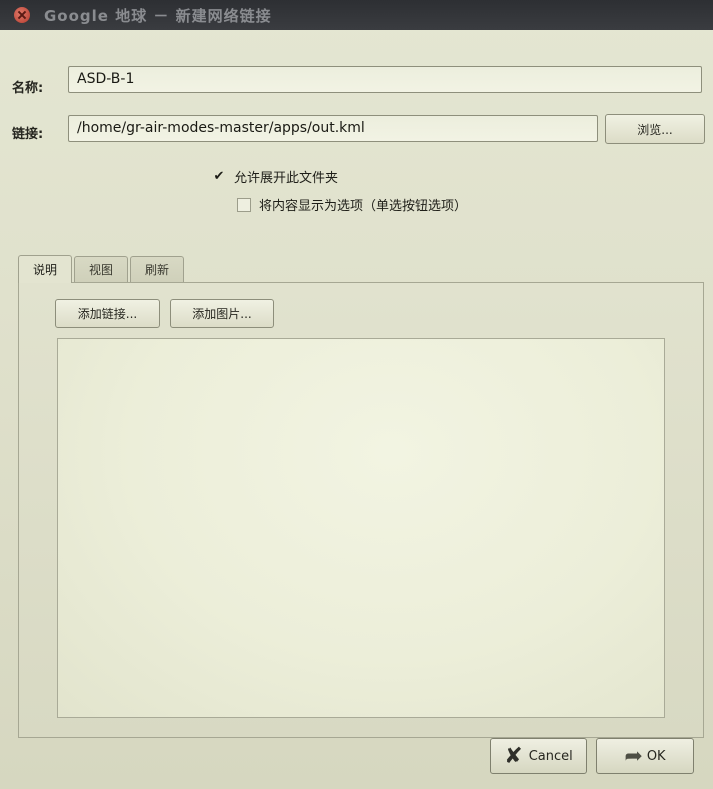  Describe the element at coordinates (28, 134) in the screenshot. I see `link-label: 链接:` at that location.